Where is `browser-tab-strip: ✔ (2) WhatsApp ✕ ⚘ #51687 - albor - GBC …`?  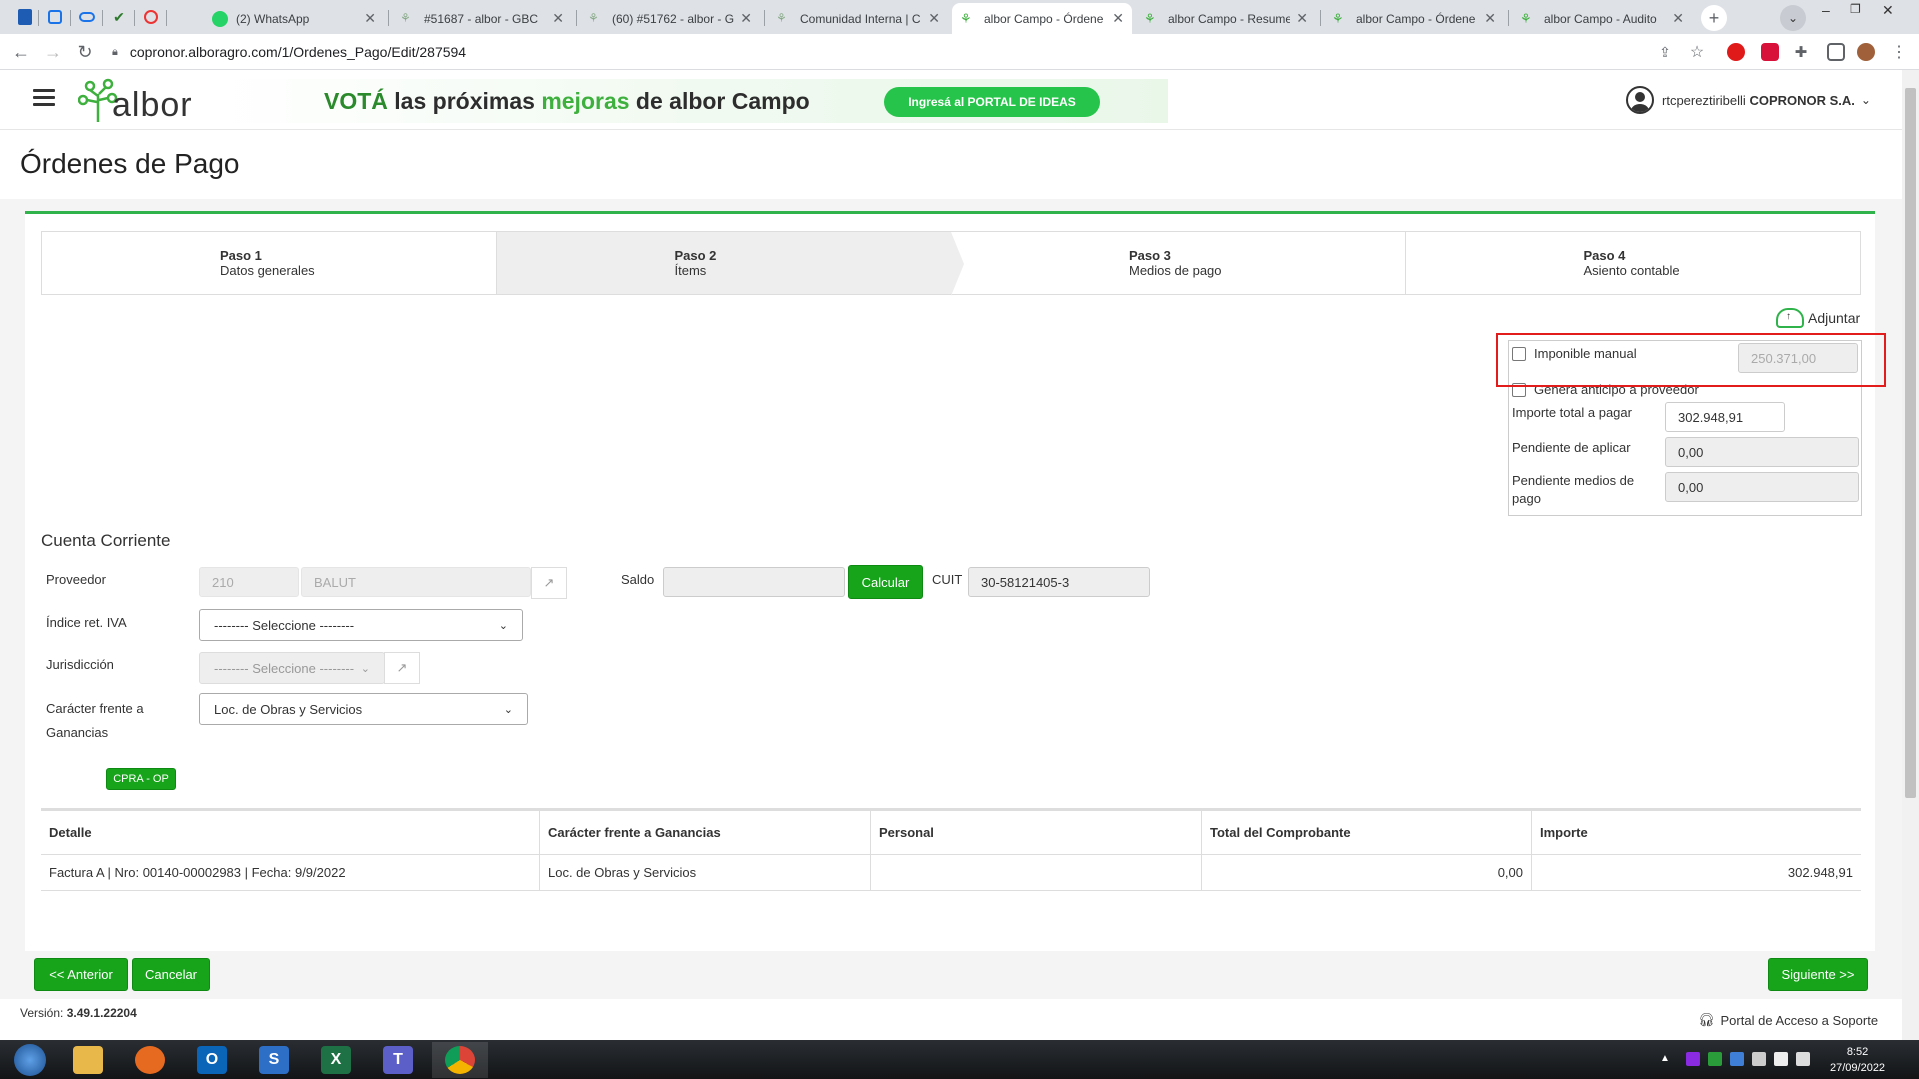 browser-tab-strip: ✔ (2) WhatsApp ✕ ⚘ #51687 - albor - GBC … is located at coordinates (959, 17).